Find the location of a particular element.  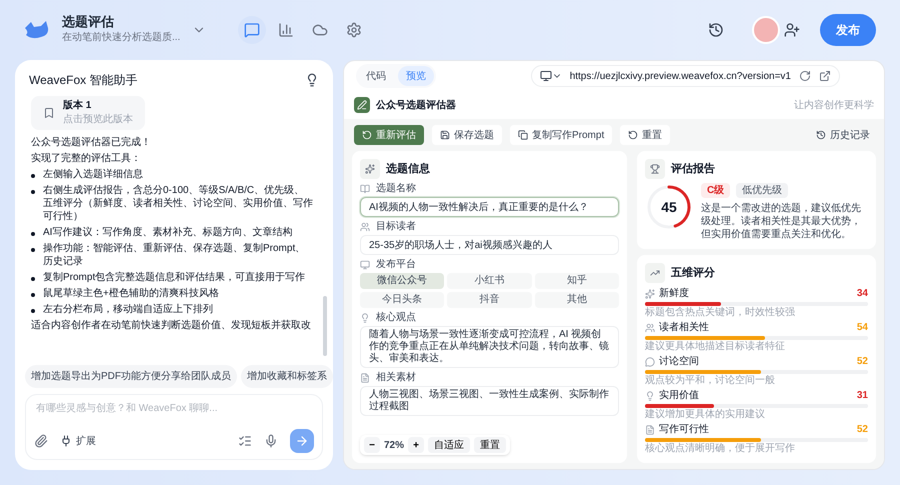

fit-button: 自适应 is located at coordinates (449, 445).